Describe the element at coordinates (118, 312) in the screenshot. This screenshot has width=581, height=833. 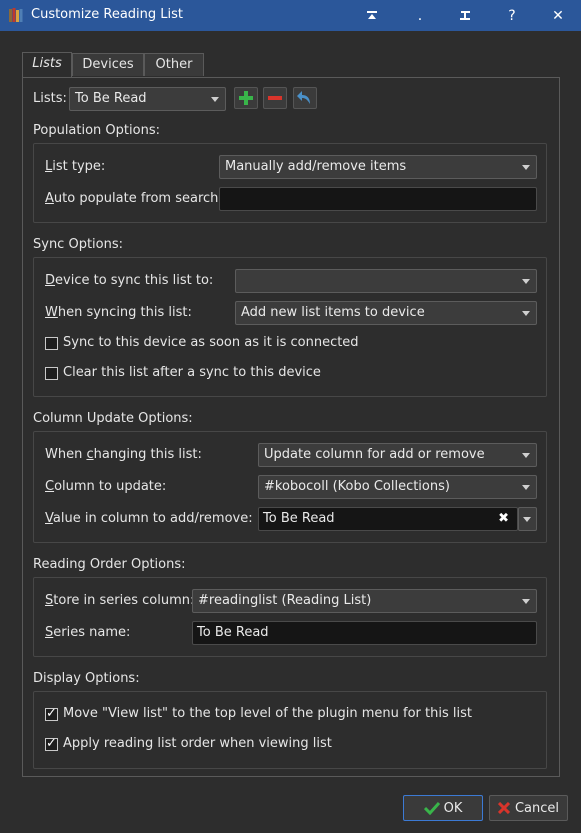
I see `when-syncing-label: When syncing this list:` at that location.